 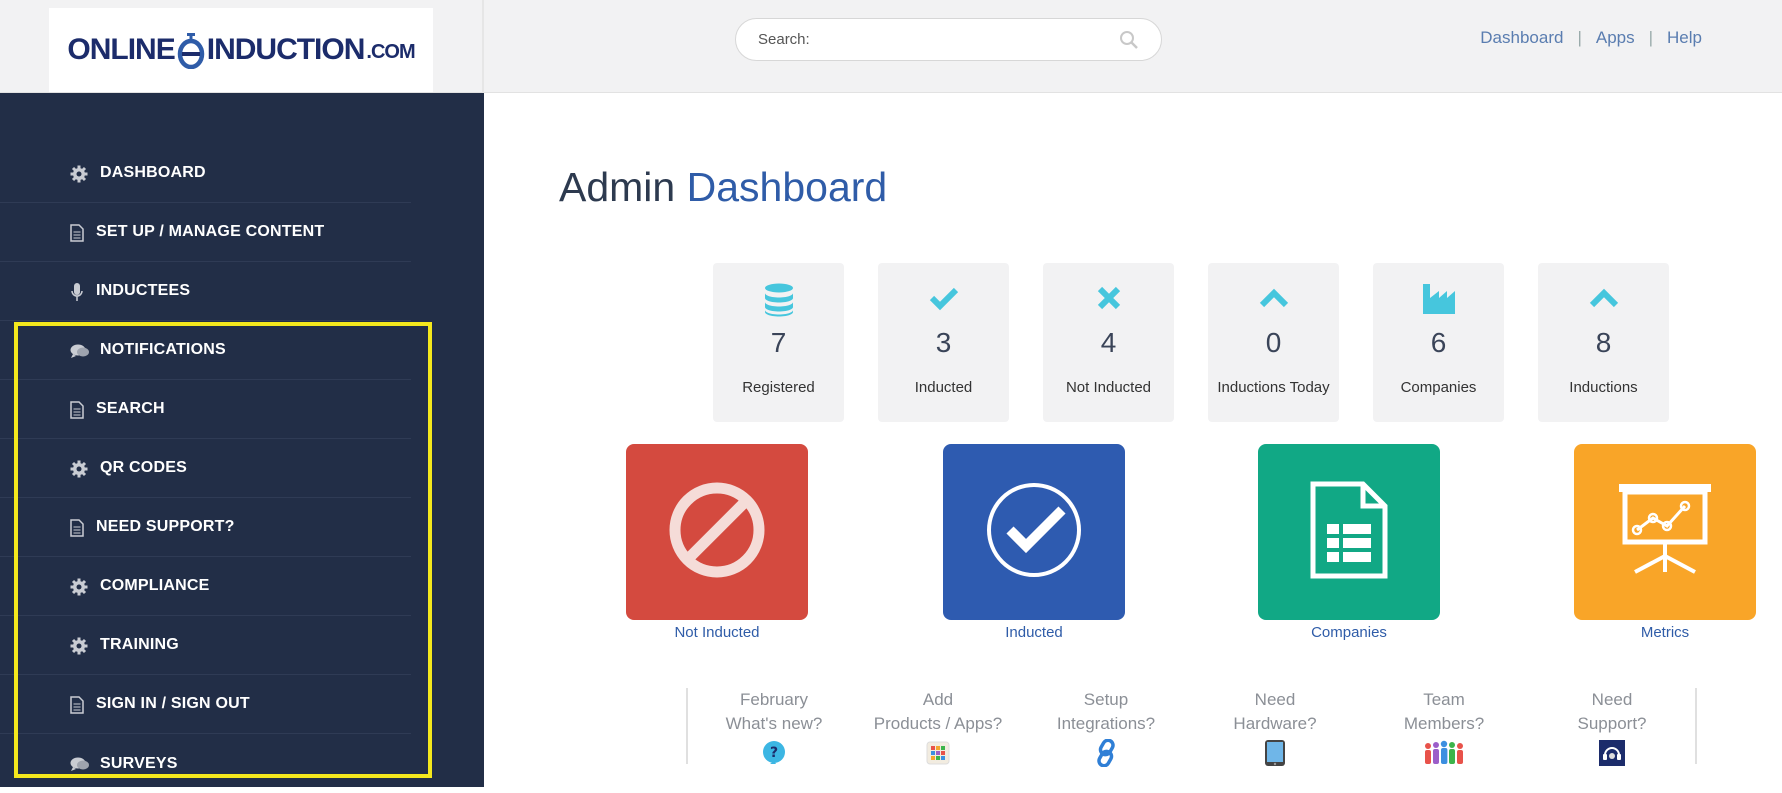 I want to click on sidebar-item-dashboard: DASHBOARD, so click(x=205, y=173).